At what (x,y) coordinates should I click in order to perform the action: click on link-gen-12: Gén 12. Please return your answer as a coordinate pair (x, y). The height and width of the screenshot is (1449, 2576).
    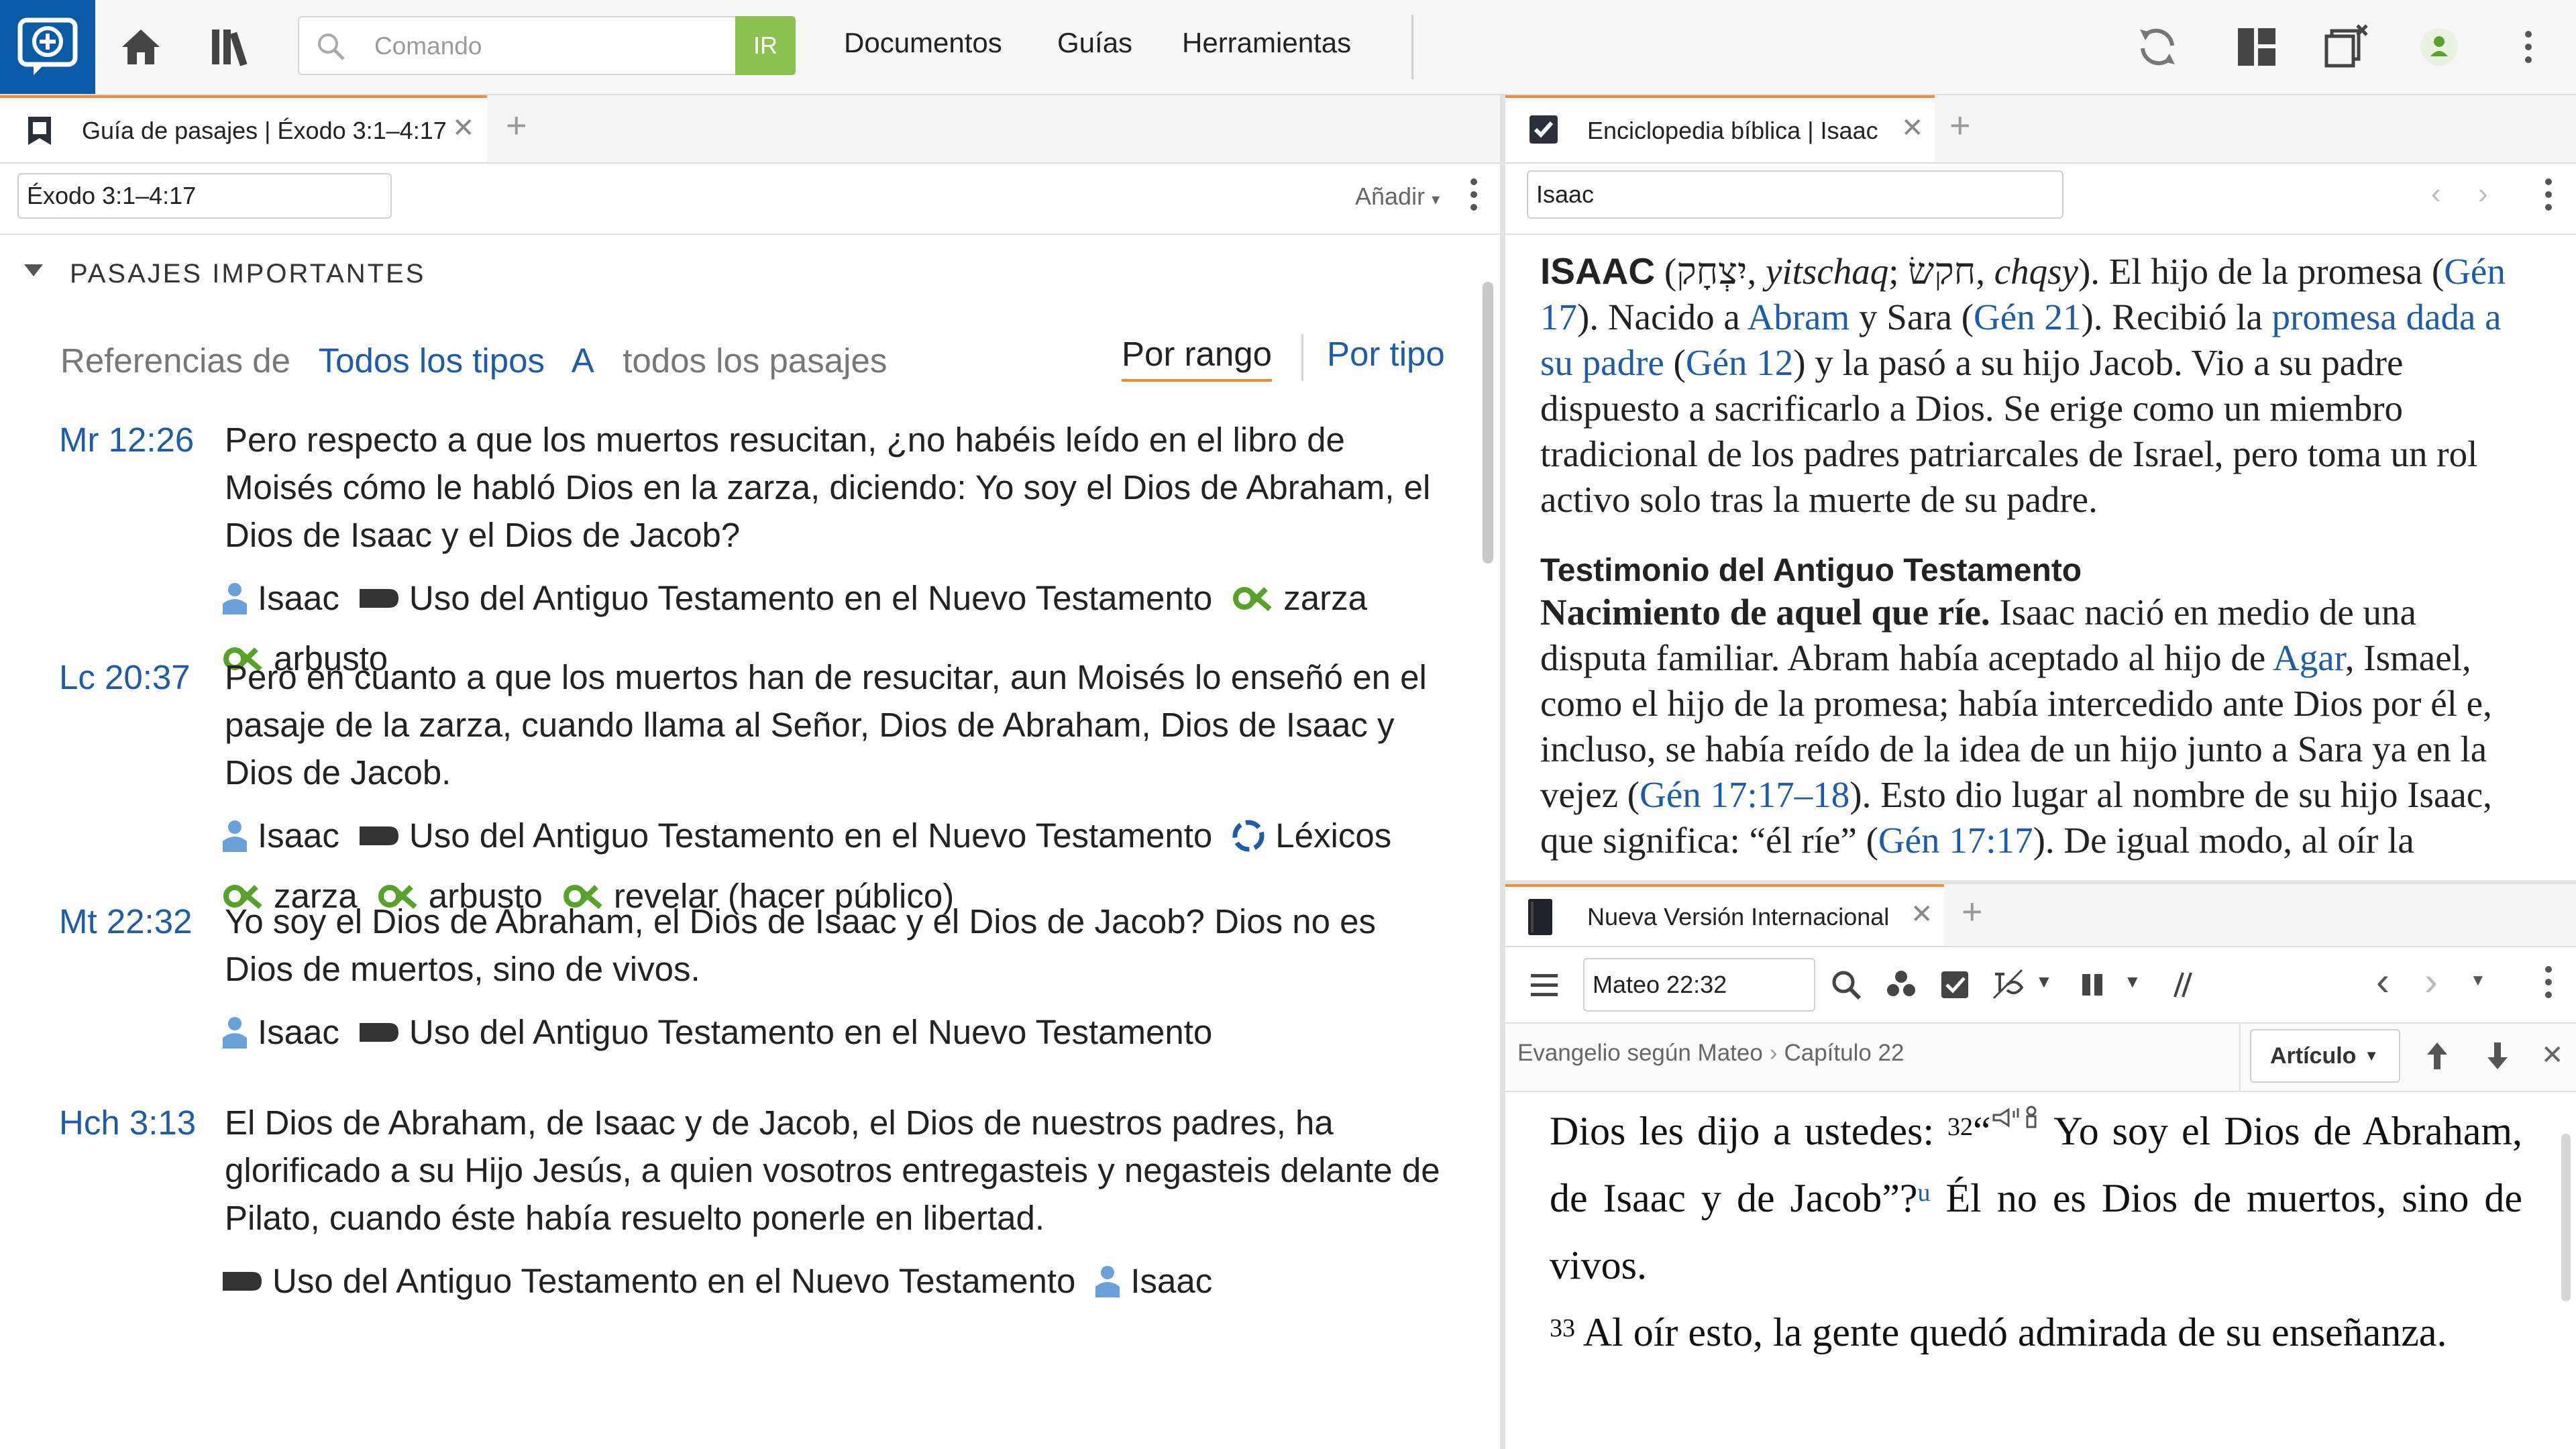
    Looking at the image, I should click on (1739, 362).